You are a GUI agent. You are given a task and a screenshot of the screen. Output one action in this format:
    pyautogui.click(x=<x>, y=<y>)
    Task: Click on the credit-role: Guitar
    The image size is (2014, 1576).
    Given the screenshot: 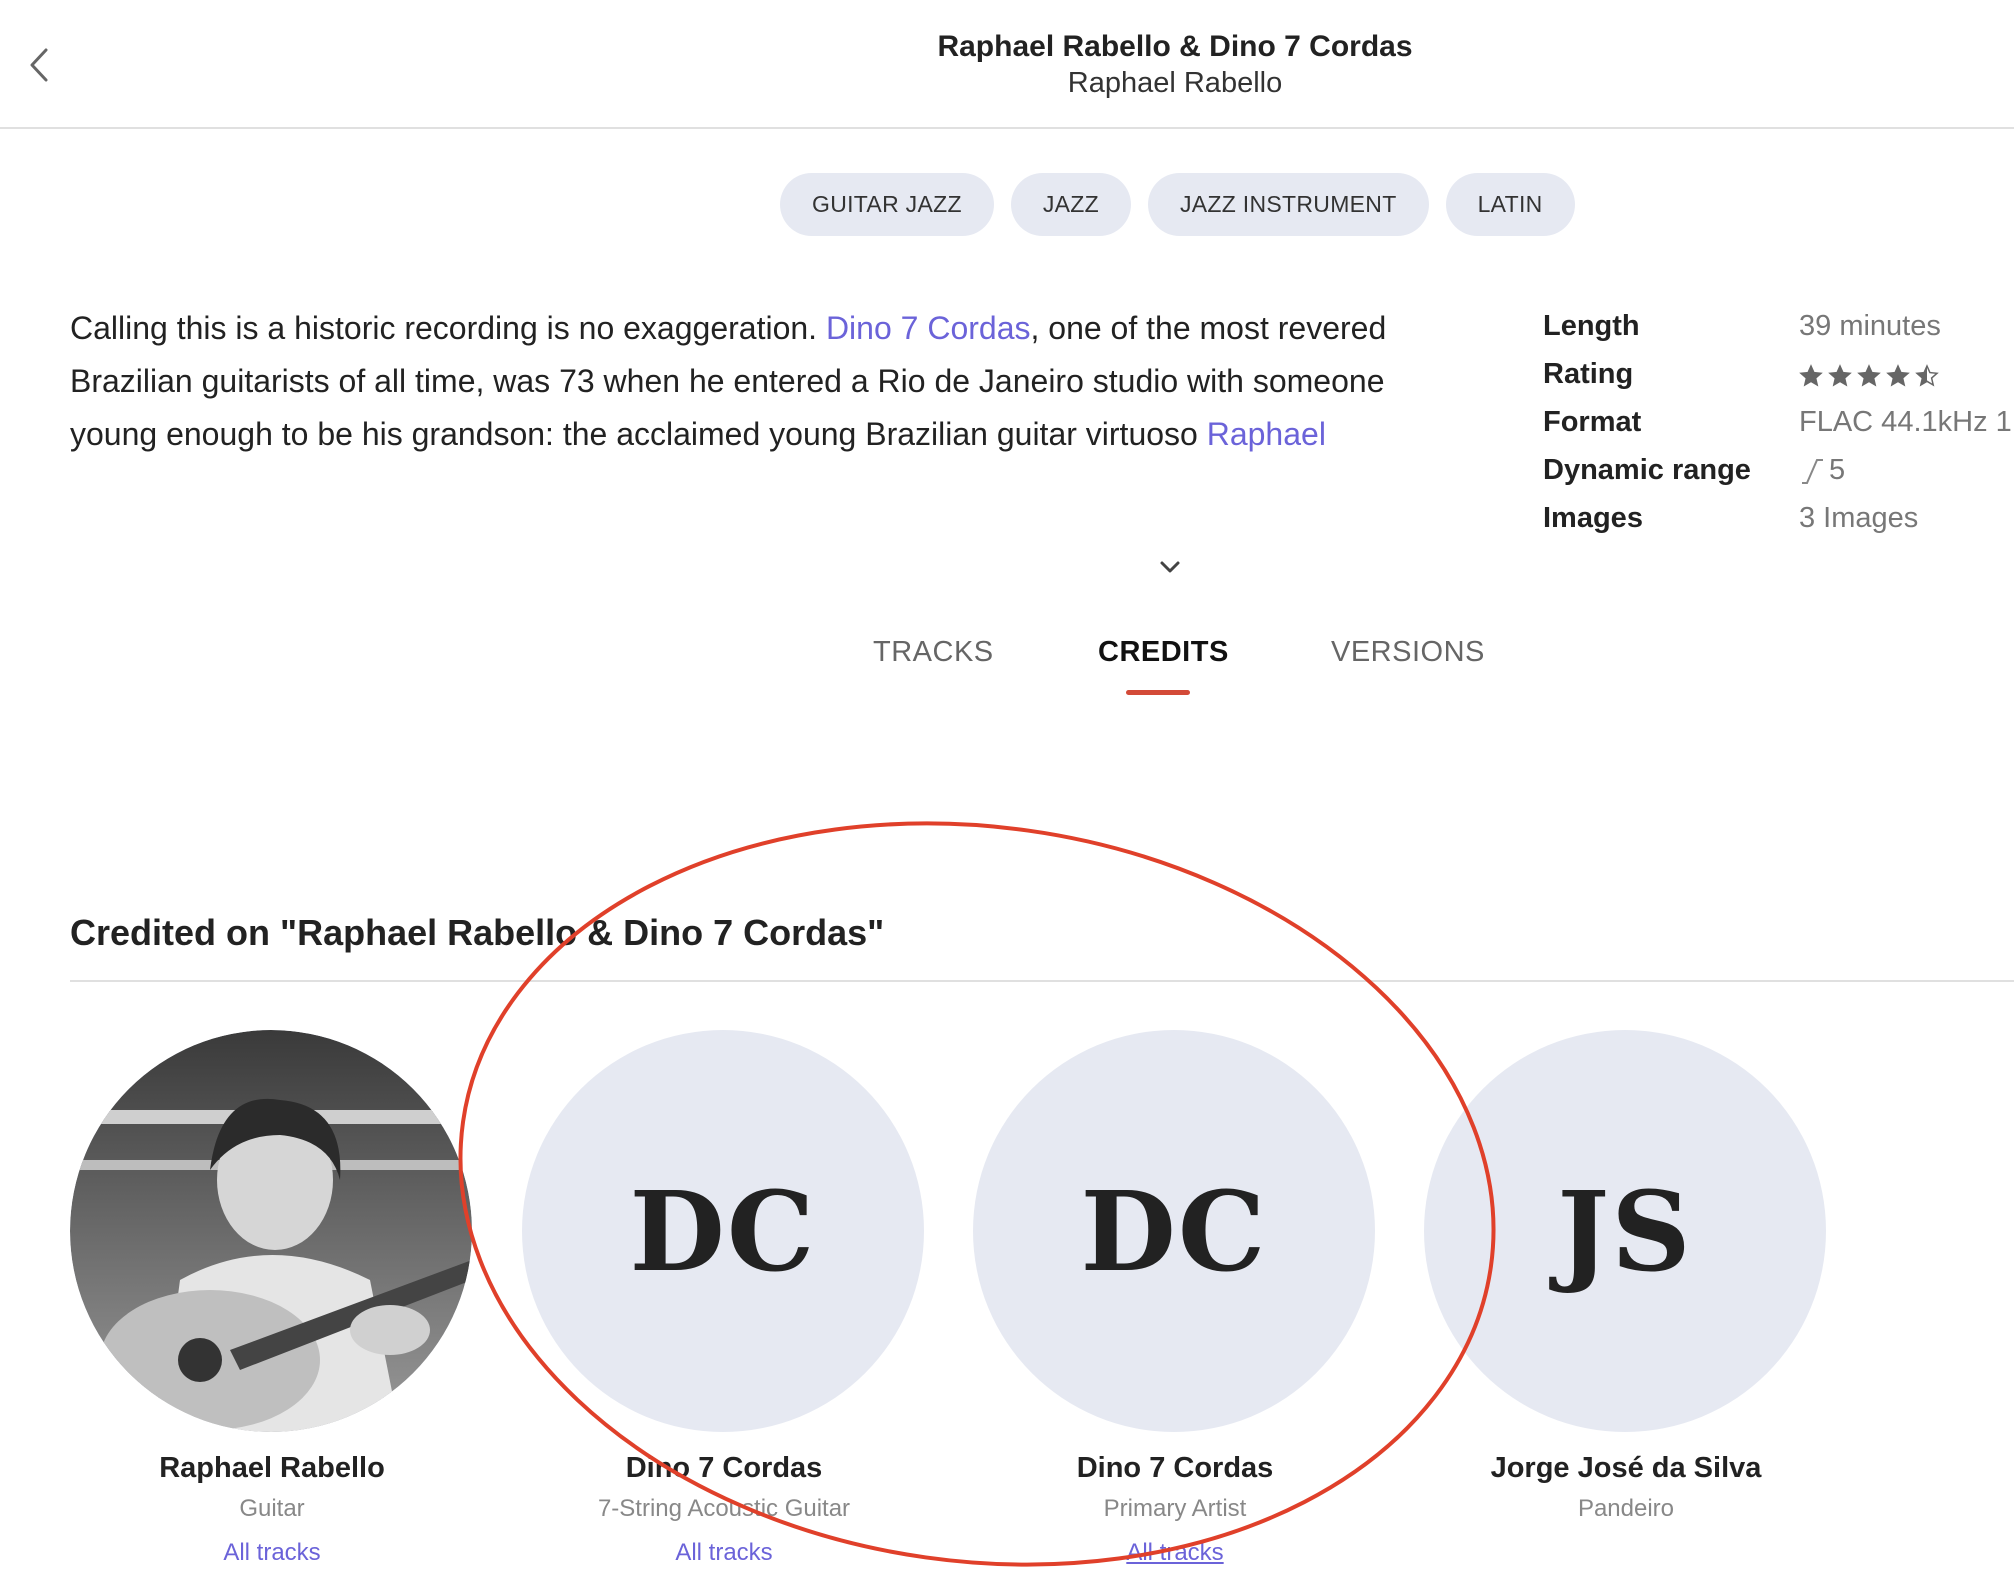 What is the action you would take?
    pyautogui.click(x=272, y=1508)
    